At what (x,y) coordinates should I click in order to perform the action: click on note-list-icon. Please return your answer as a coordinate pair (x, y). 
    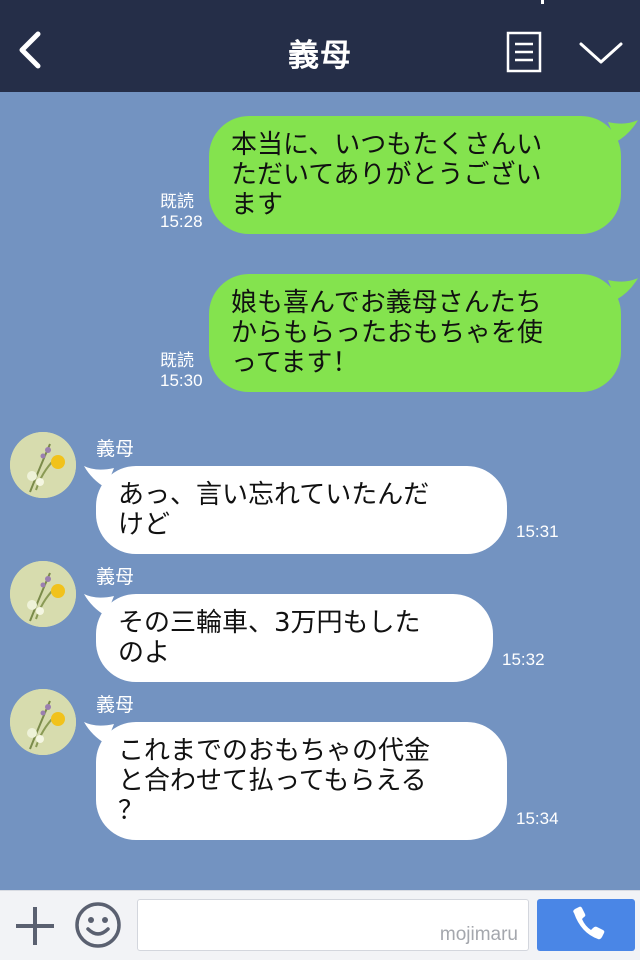
    Looking at the image, I should click on (524, 52).